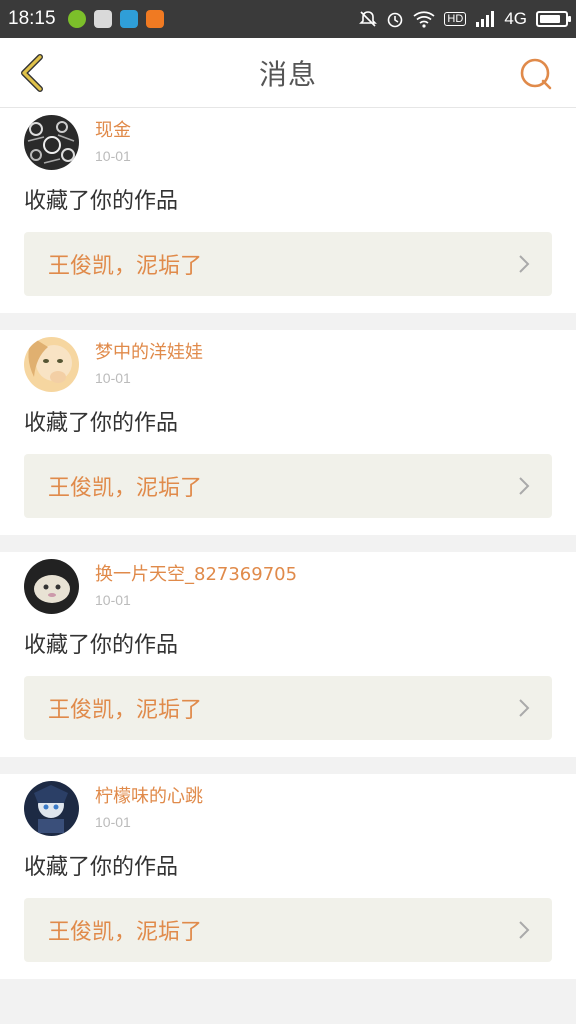 The width and height of the screenshot is (576, 1024). What do you see at coordinates (32, 18) in the screenshot?
I see `status-time: 18:15` at bounding box center [32, 18].